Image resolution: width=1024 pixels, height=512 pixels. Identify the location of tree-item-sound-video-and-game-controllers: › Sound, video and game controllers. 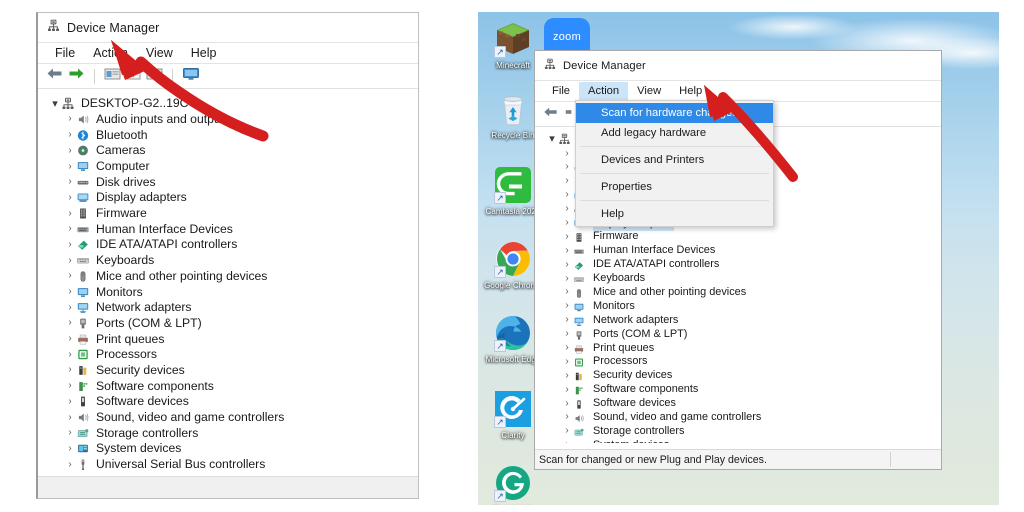
(228, 418).